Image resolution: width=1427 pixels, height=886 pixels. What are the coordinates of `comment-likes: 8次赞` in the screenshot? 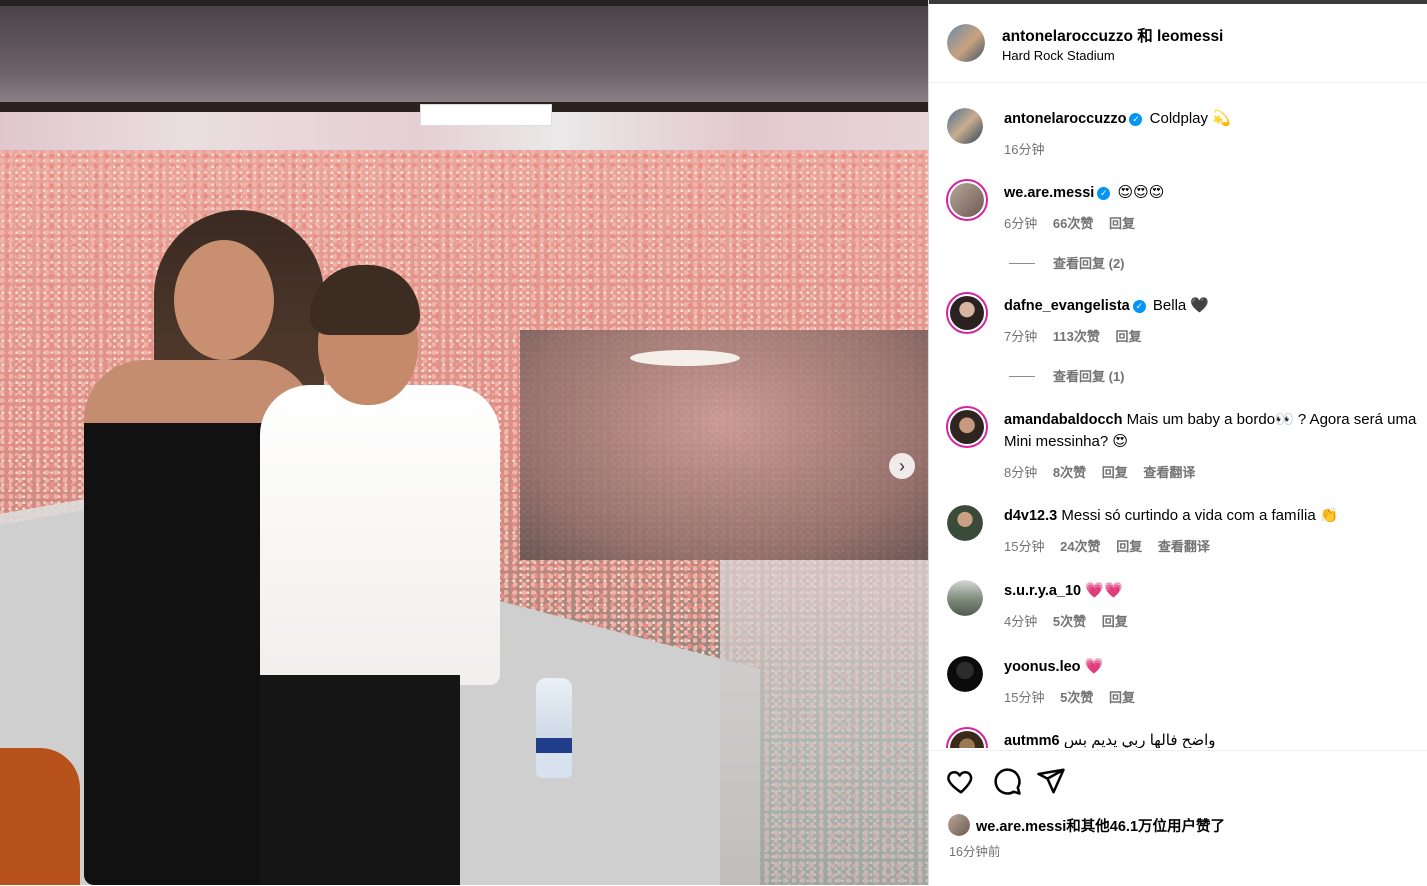 It's located at (1069, 472).